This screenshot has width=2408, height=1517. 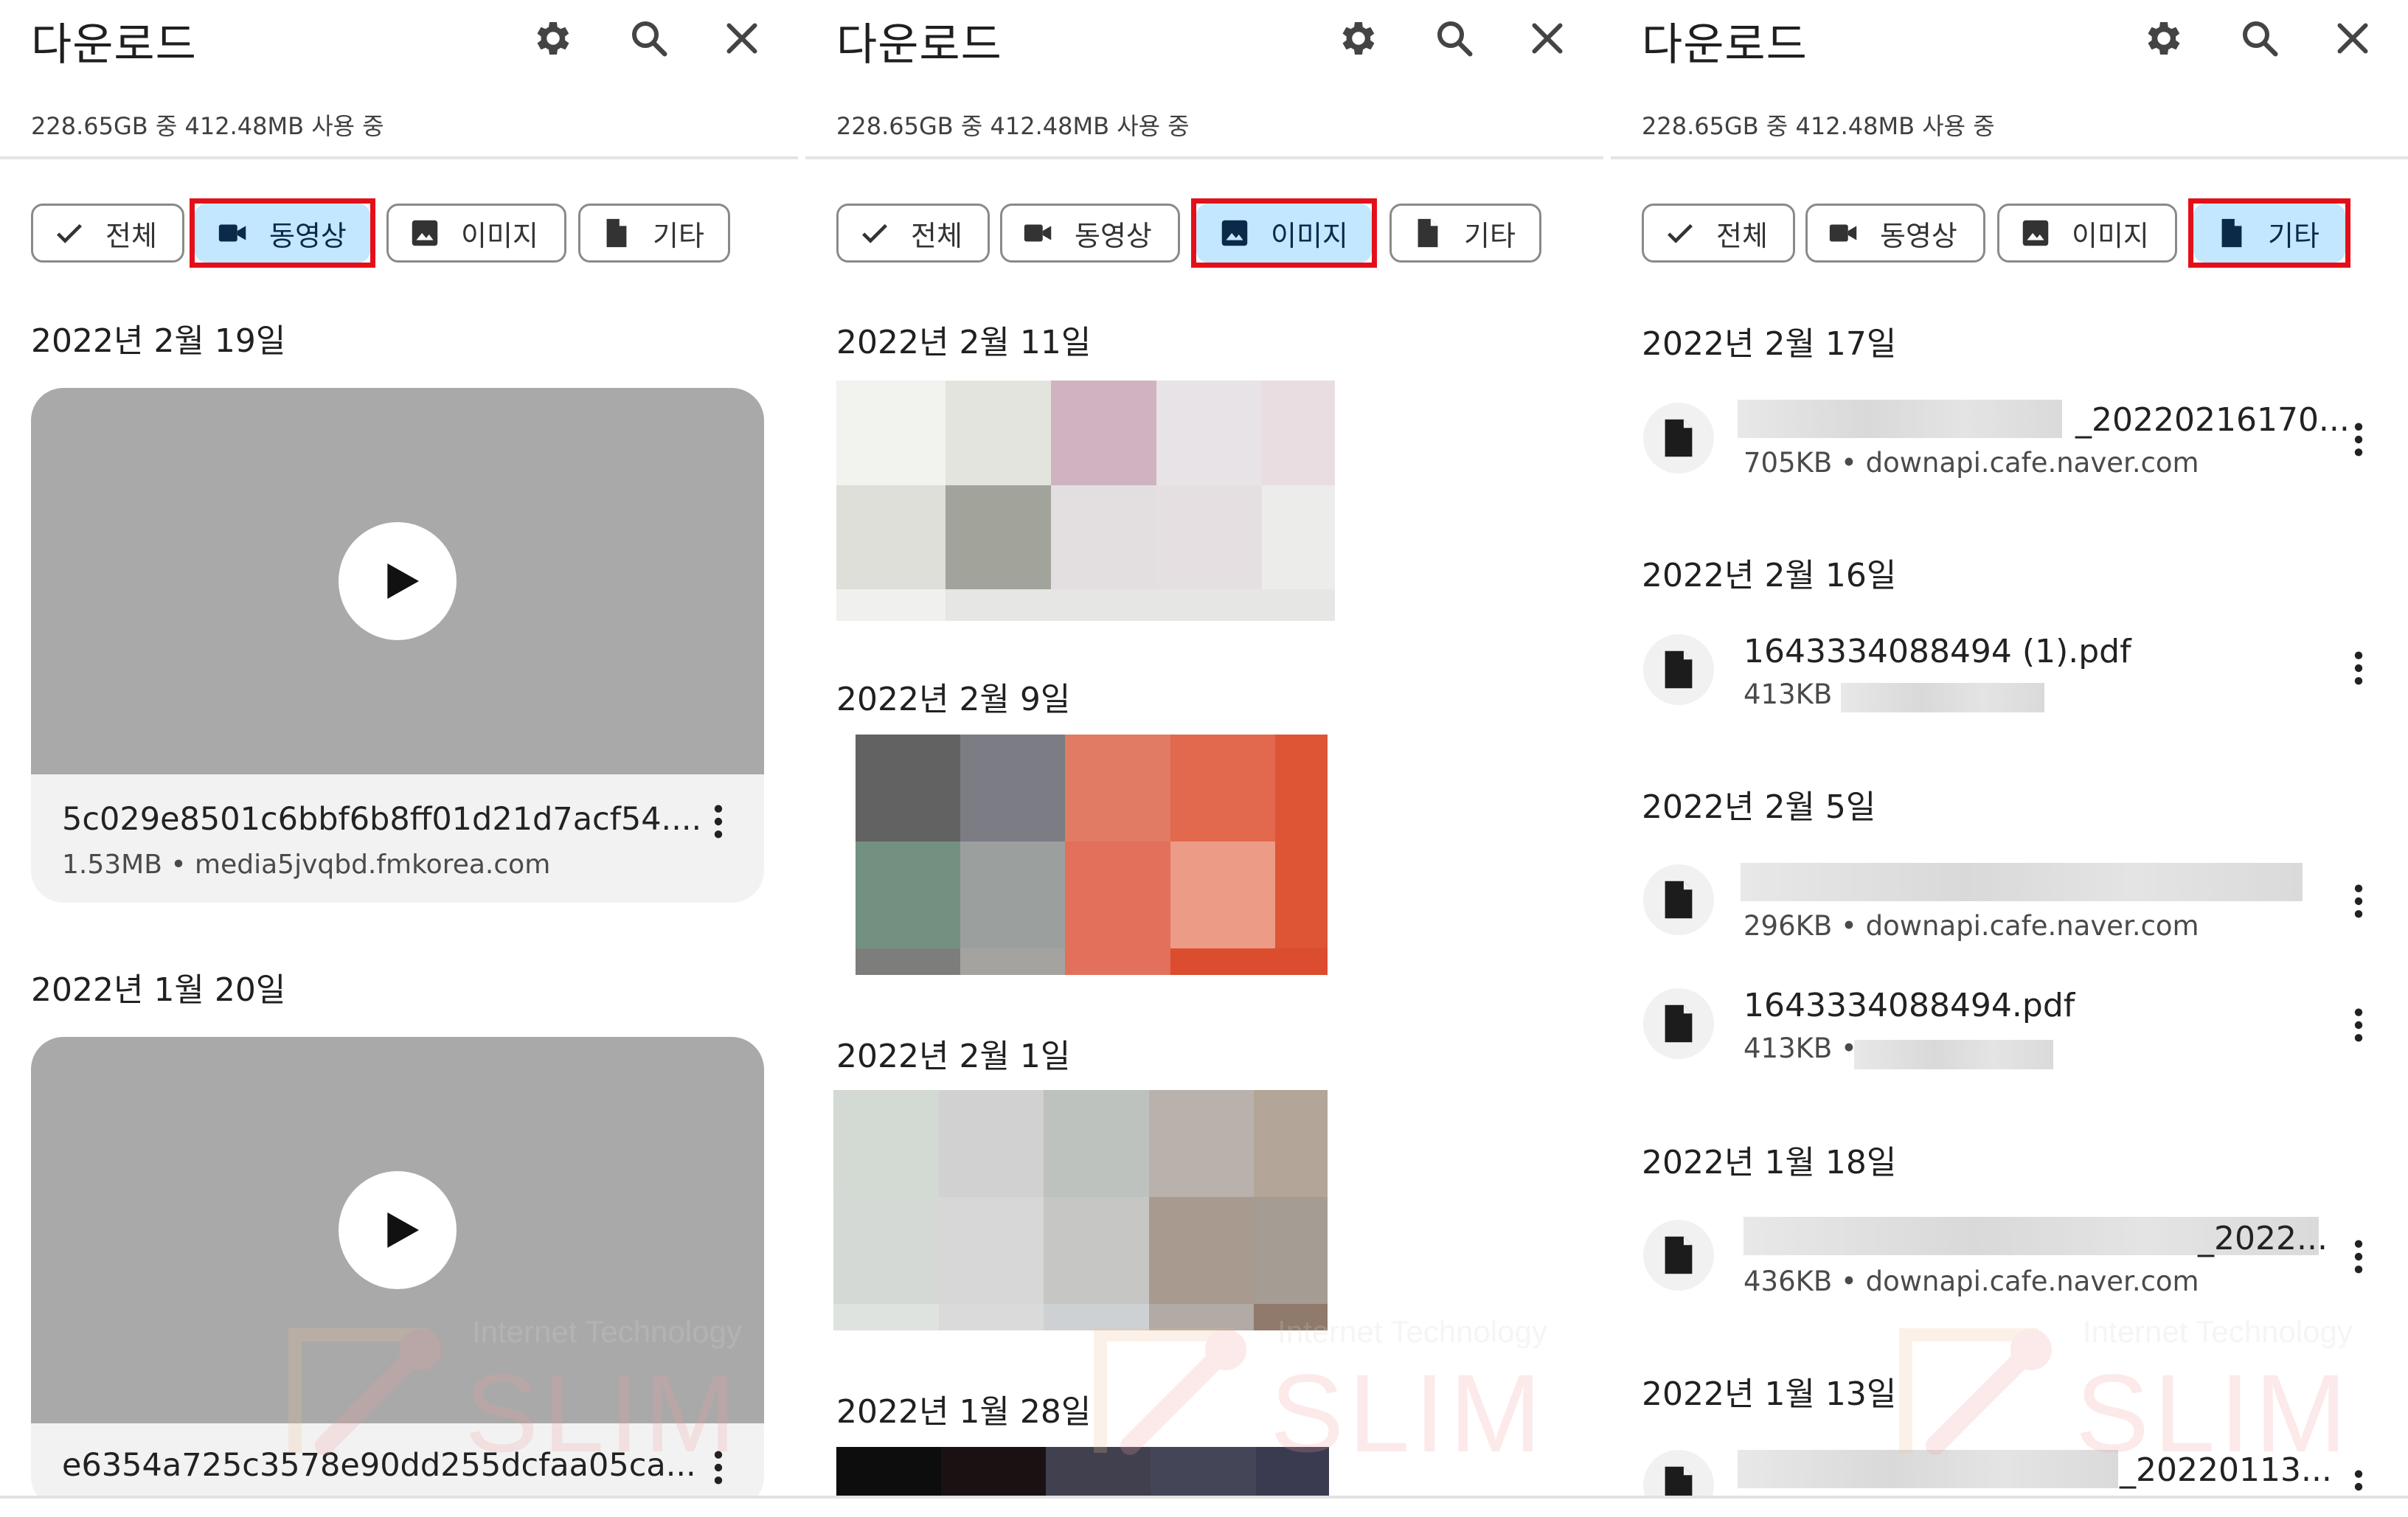 I want to click on redacted-source, so click(x=1953, y=1054).